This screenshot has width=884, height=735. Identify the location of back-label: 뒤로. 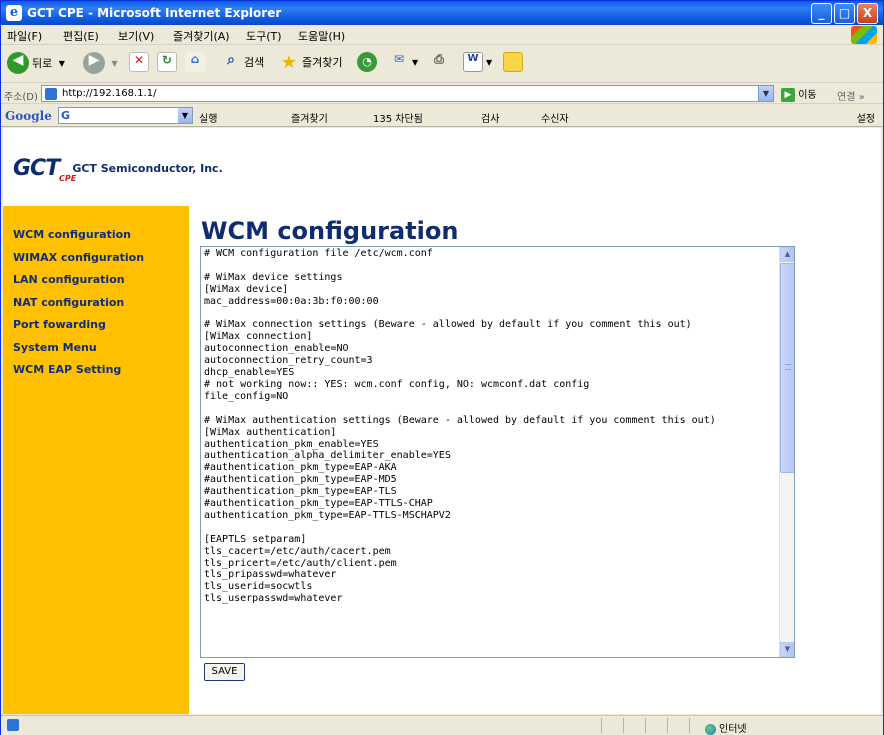
(42, 63).